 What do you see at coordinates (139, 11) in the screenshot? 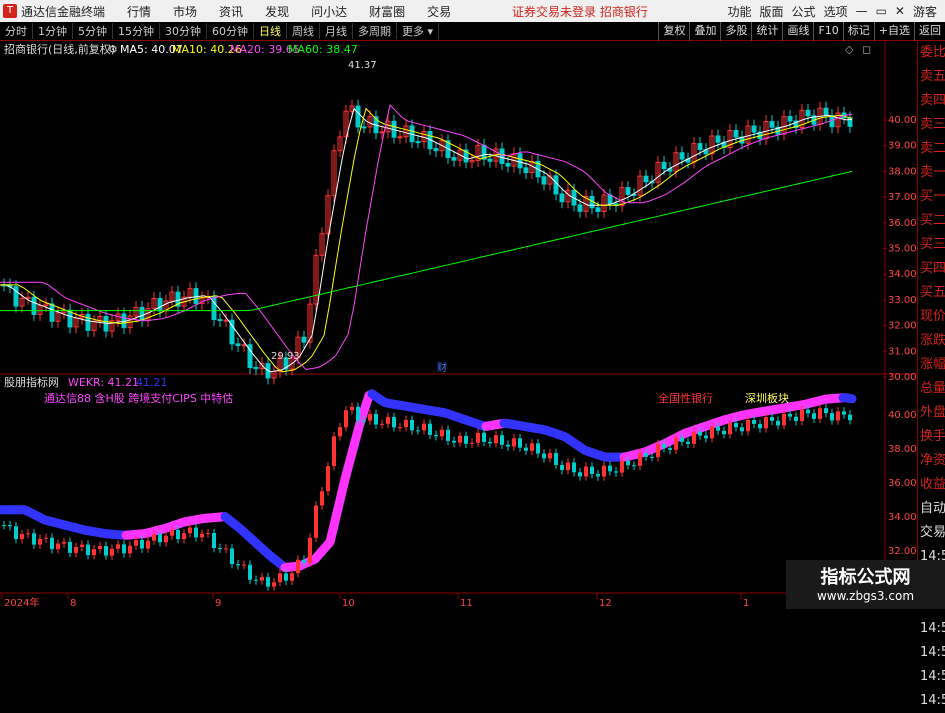
I see `menu-quotes: 行情` at bounding box center [139, 11].